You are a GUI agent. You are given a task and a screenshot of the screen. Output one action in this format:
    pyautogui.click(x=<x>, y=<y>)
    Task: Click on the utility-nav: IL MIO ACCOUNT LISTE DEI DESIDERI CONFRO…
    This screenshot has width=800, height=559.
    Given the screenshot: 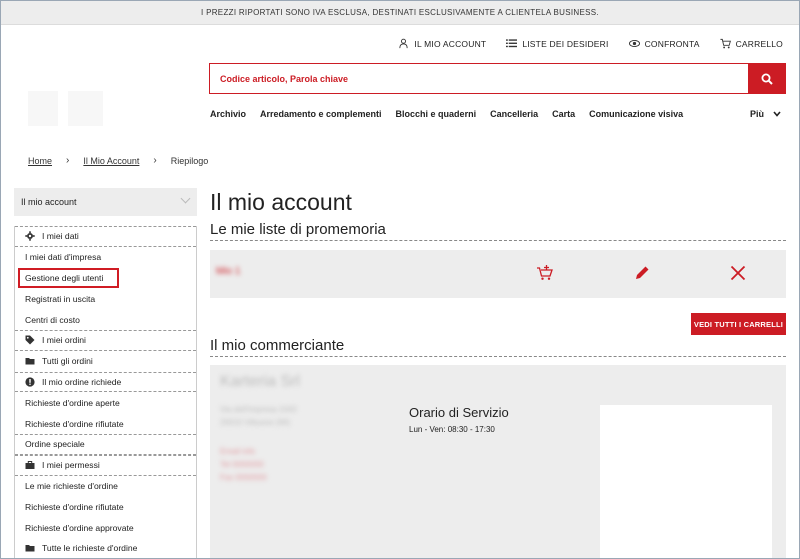 What is the action you would take?
    pyautogui.click(x=590, y=43)
    